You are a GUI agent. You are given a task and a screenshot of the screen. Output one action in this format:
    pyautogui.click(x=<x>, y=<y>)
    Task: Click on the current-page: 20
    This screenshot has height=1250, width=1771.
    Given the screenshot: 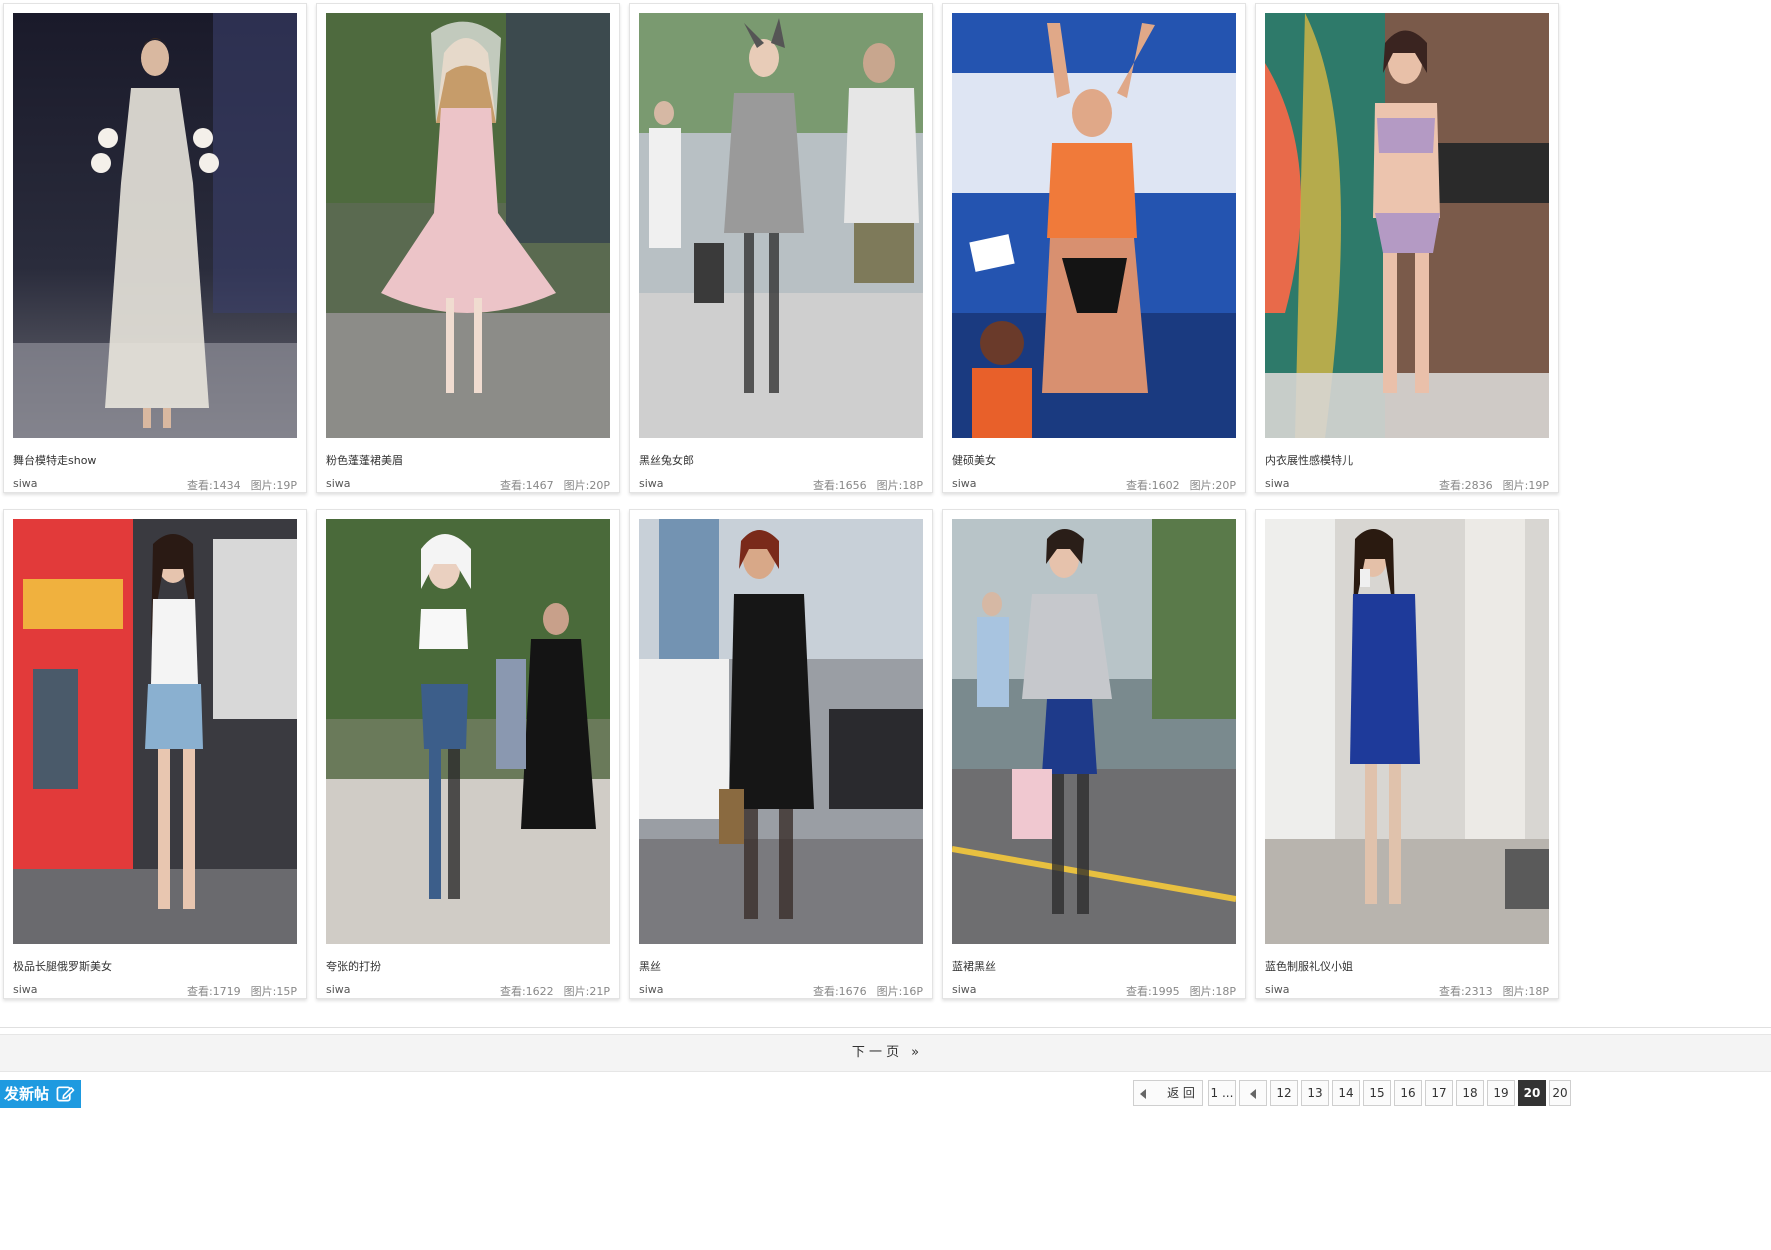 What is the action you would take?
    pyautogui.click(x=1532, y=1093)
    